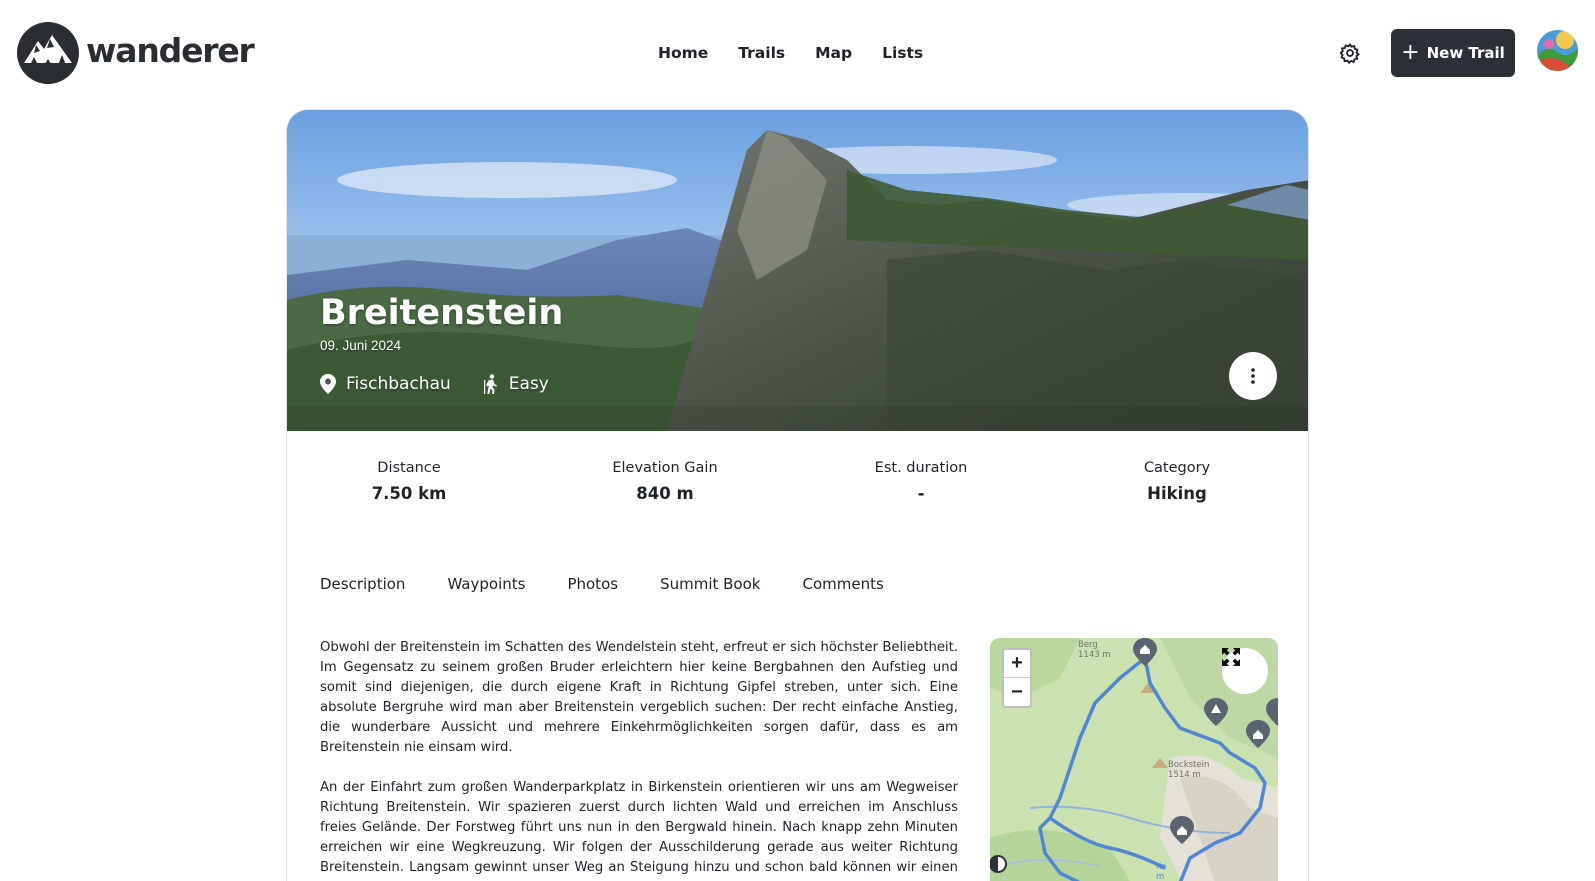 The image size is (1595, 881). What do you see at coordinates (528, 384) in the screenshot?
I see `trail-difficulty-label: Easy` at bounding box center [528, 384].